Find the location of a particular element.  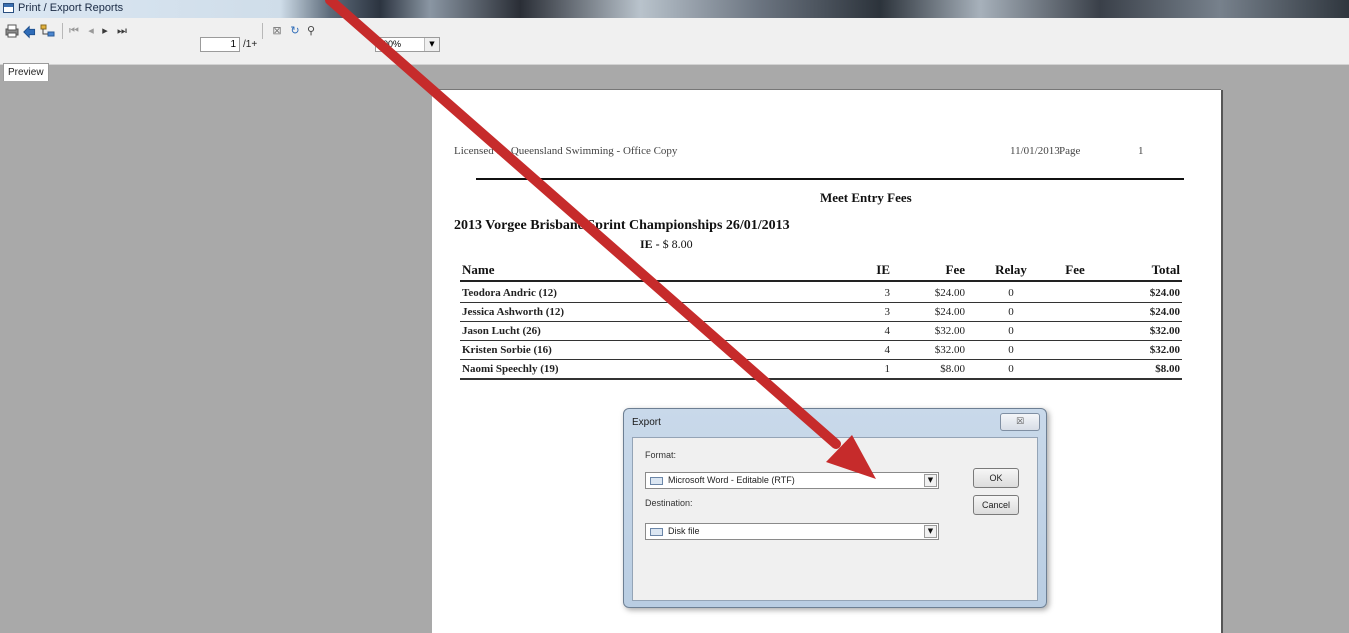

page-label: Page is located at coordinates (1070, 151).